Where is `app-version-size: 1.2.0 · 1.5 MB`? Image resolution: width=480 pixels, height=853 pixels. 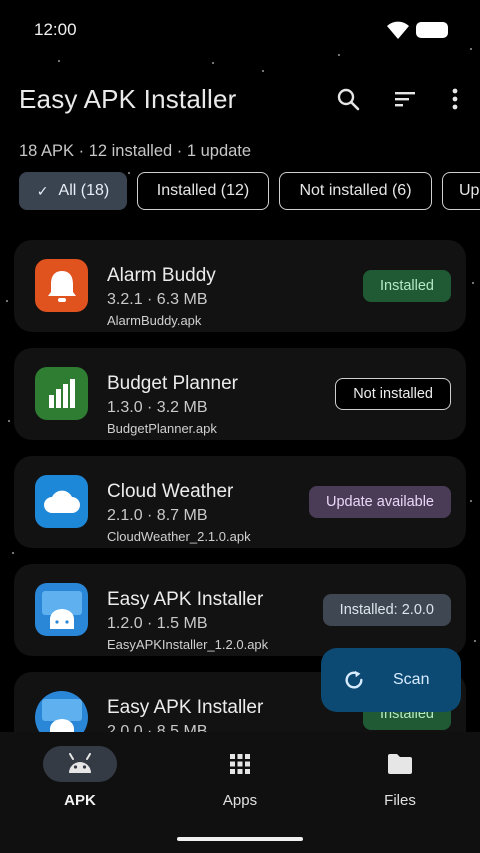
app-version-size: 1.2.0 · 1.5 MB is located at coordinates (157, 623).